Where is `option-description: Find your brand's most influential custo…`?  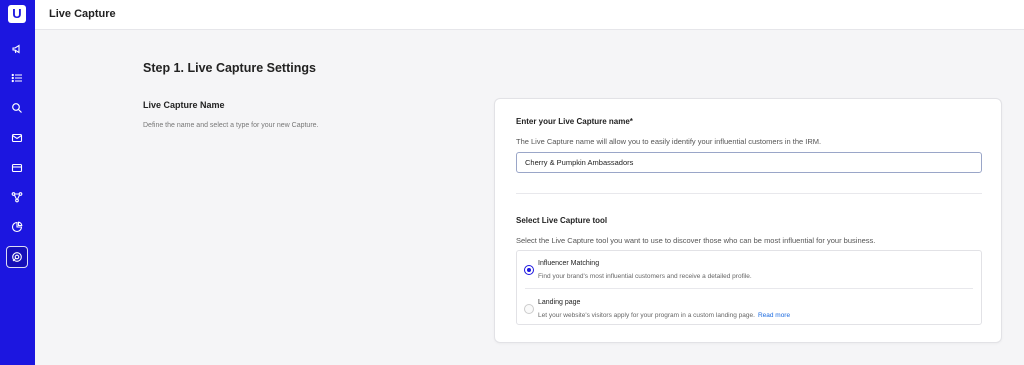 option-description: Find your brand's most influential custo… is located at coordinates (645, 276).